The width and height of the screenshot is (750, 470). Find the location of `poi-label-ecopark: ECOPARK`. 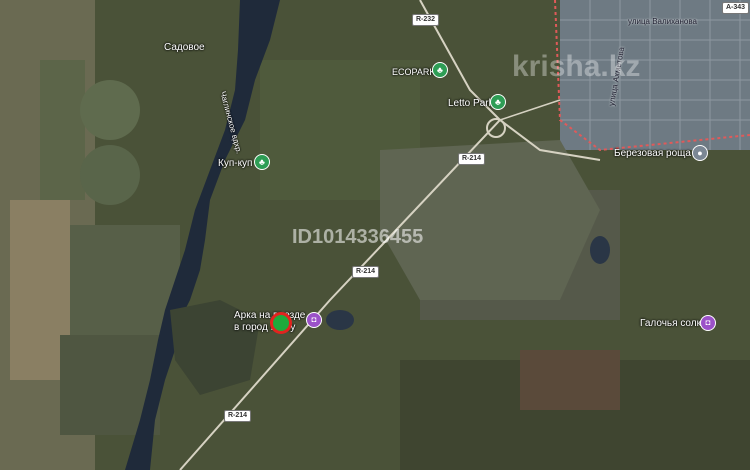

poi-label-ecopark: ECOPARK is located at coordinates (413, 72).